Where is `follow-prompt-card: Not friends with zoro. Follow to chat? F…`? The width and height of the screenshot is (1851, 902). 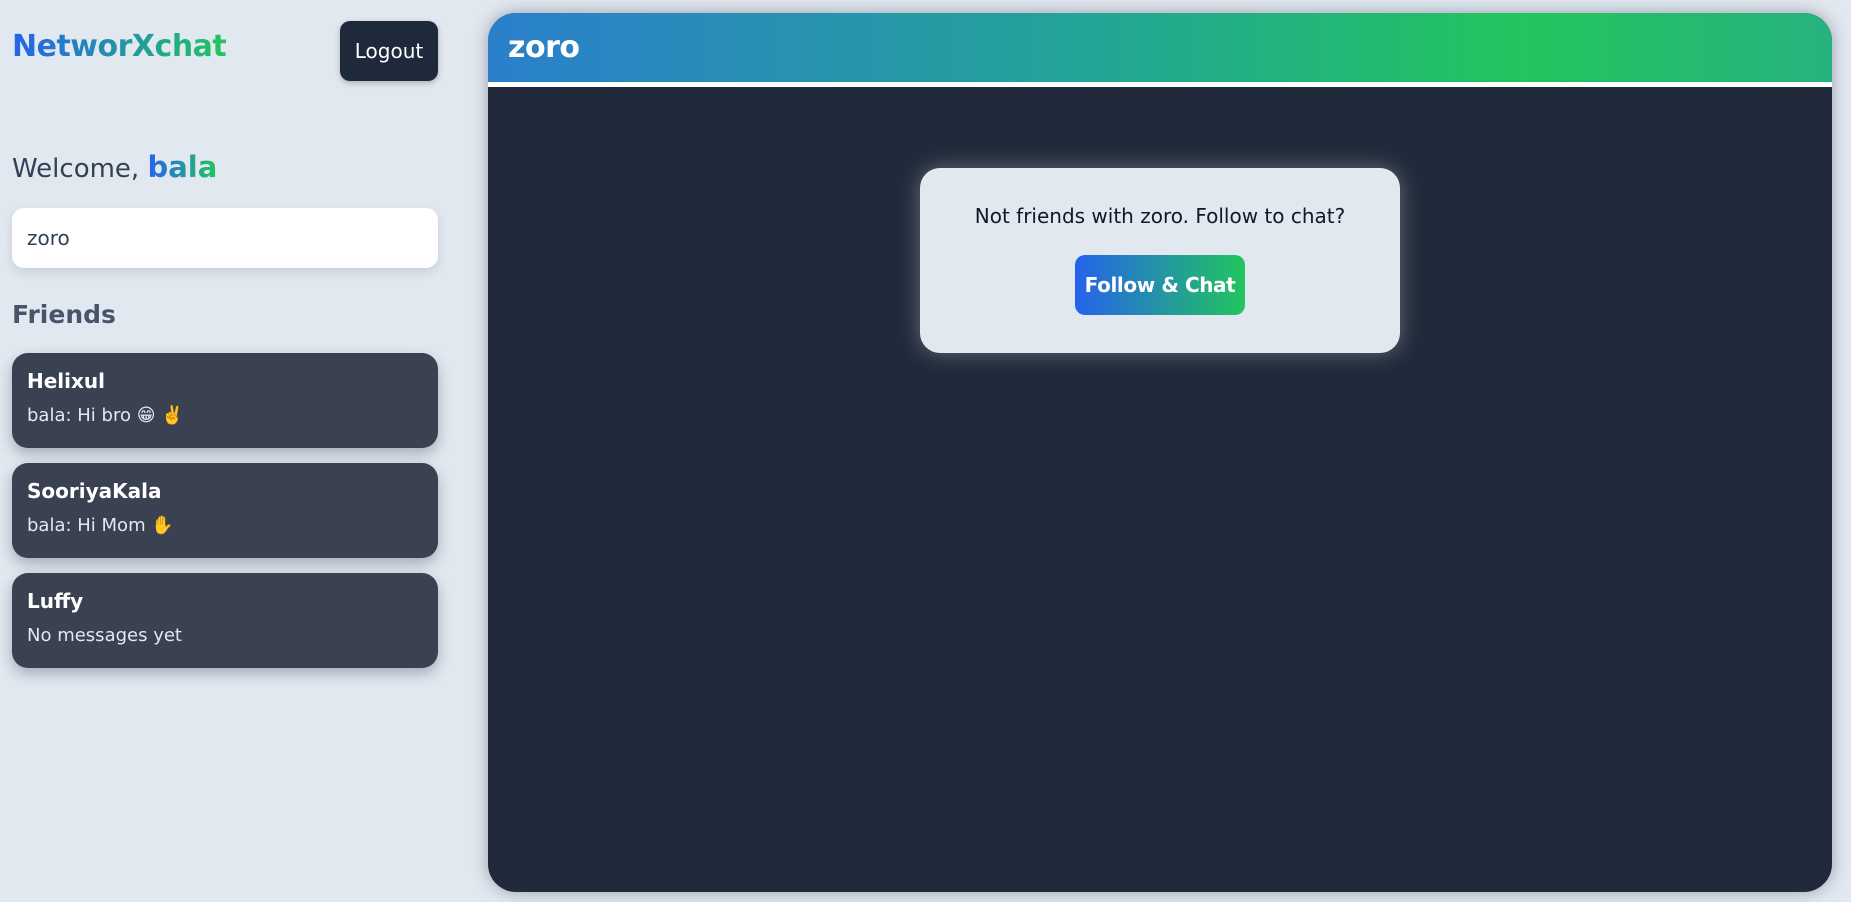 follow-prompt-card: Not friends with zoro. Follow to chat? F… is located at coordinates (1160, 260).